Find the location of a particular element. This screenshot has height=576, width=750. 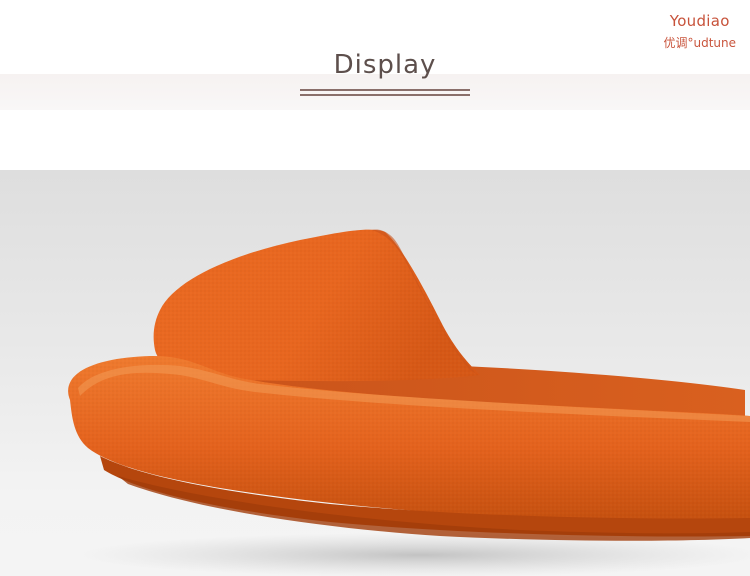

brand-name: Youdiao is located at coordinates (699, 21).